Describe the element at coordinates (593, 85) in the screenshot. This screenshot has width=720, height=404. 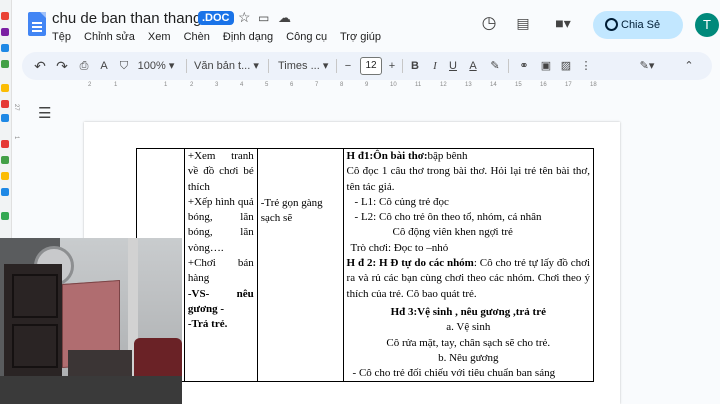
I see `ruler-mark: 18` at that location.